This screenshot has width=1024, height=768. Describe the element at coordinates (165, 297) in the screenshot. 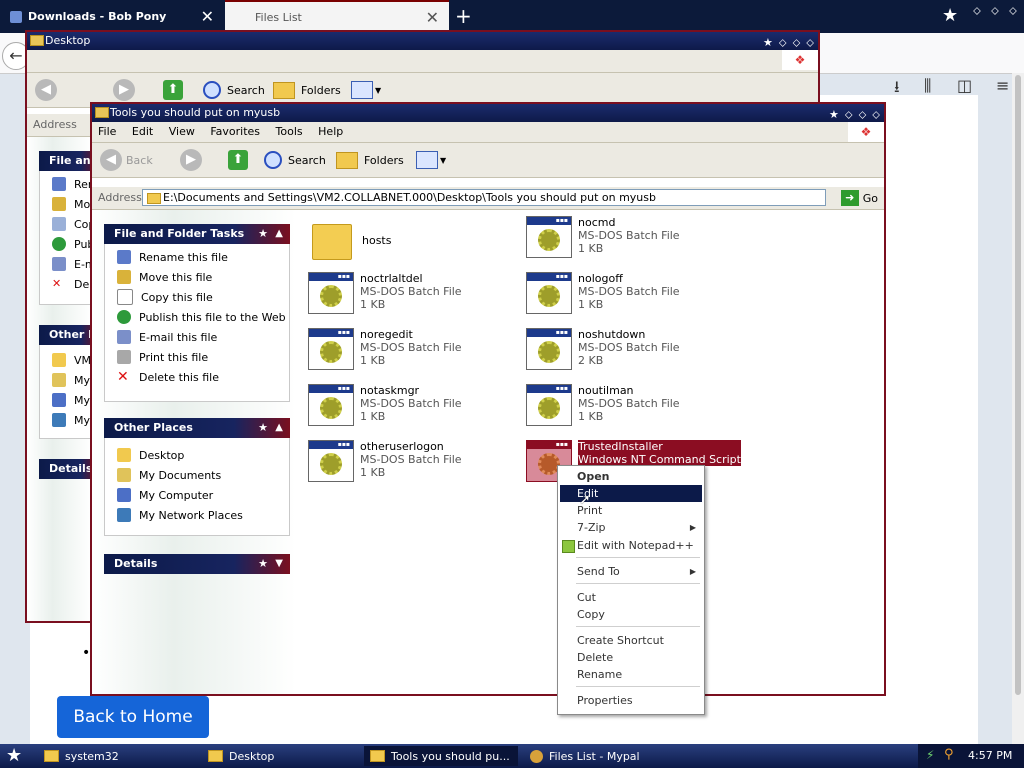

I see `task-copy: Copy this file` at that location.